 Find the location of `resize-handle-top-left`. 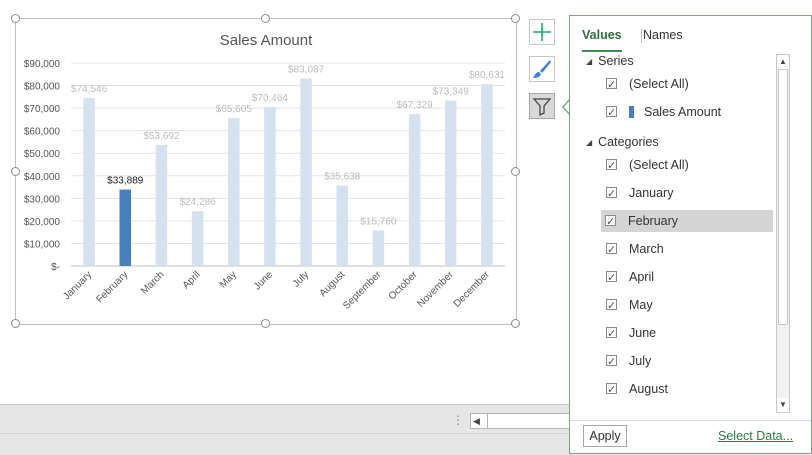

resize-handle-top-left is located at coordinates (15, 18).